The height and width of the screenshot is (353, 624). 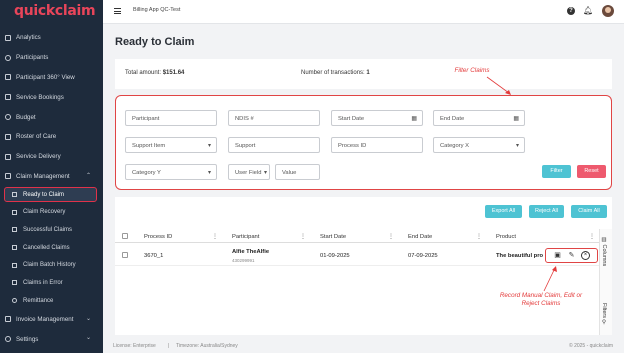 I want to click on sidebar-subitem-remittance: Remittance, so click(x=51, y=301).